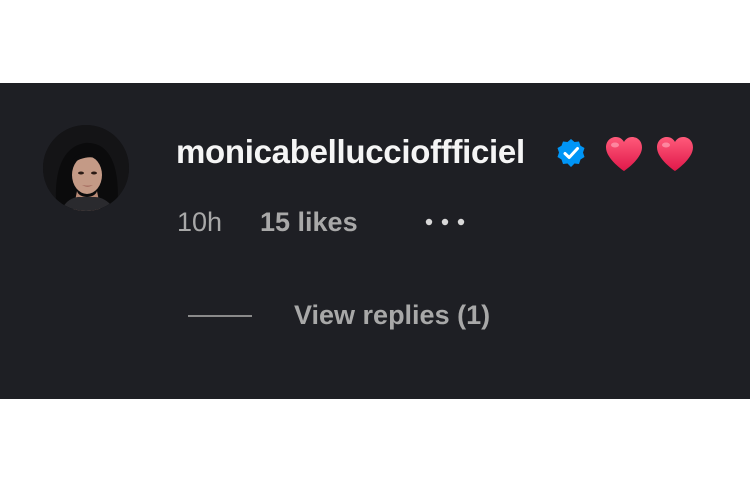  Describe the element at coordinates (392, 315) in the screenshot. I see `view-replies-button: View replies (1)` at that location.